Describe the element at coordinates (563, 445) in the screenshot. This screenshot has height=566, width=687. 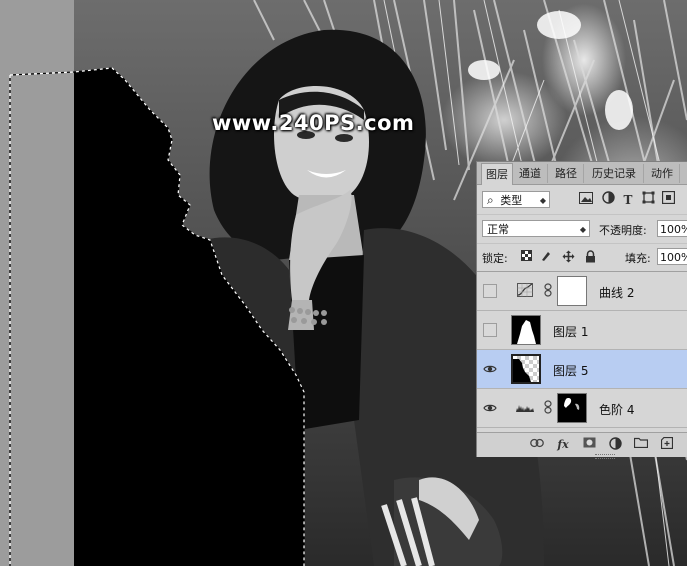
I see `fx-icon: fx` at that location.